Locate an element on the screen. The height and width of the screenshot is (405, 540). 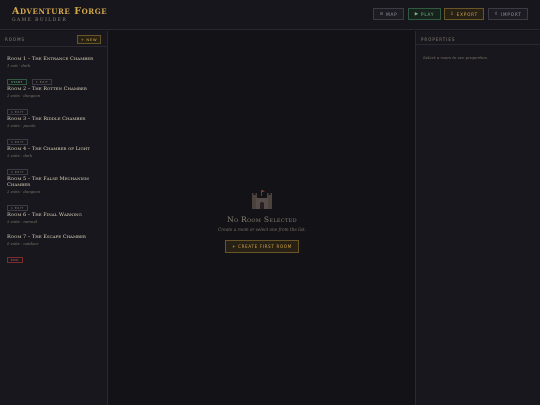
properties-panel-header: Properties is located at coordinates (478, 38).